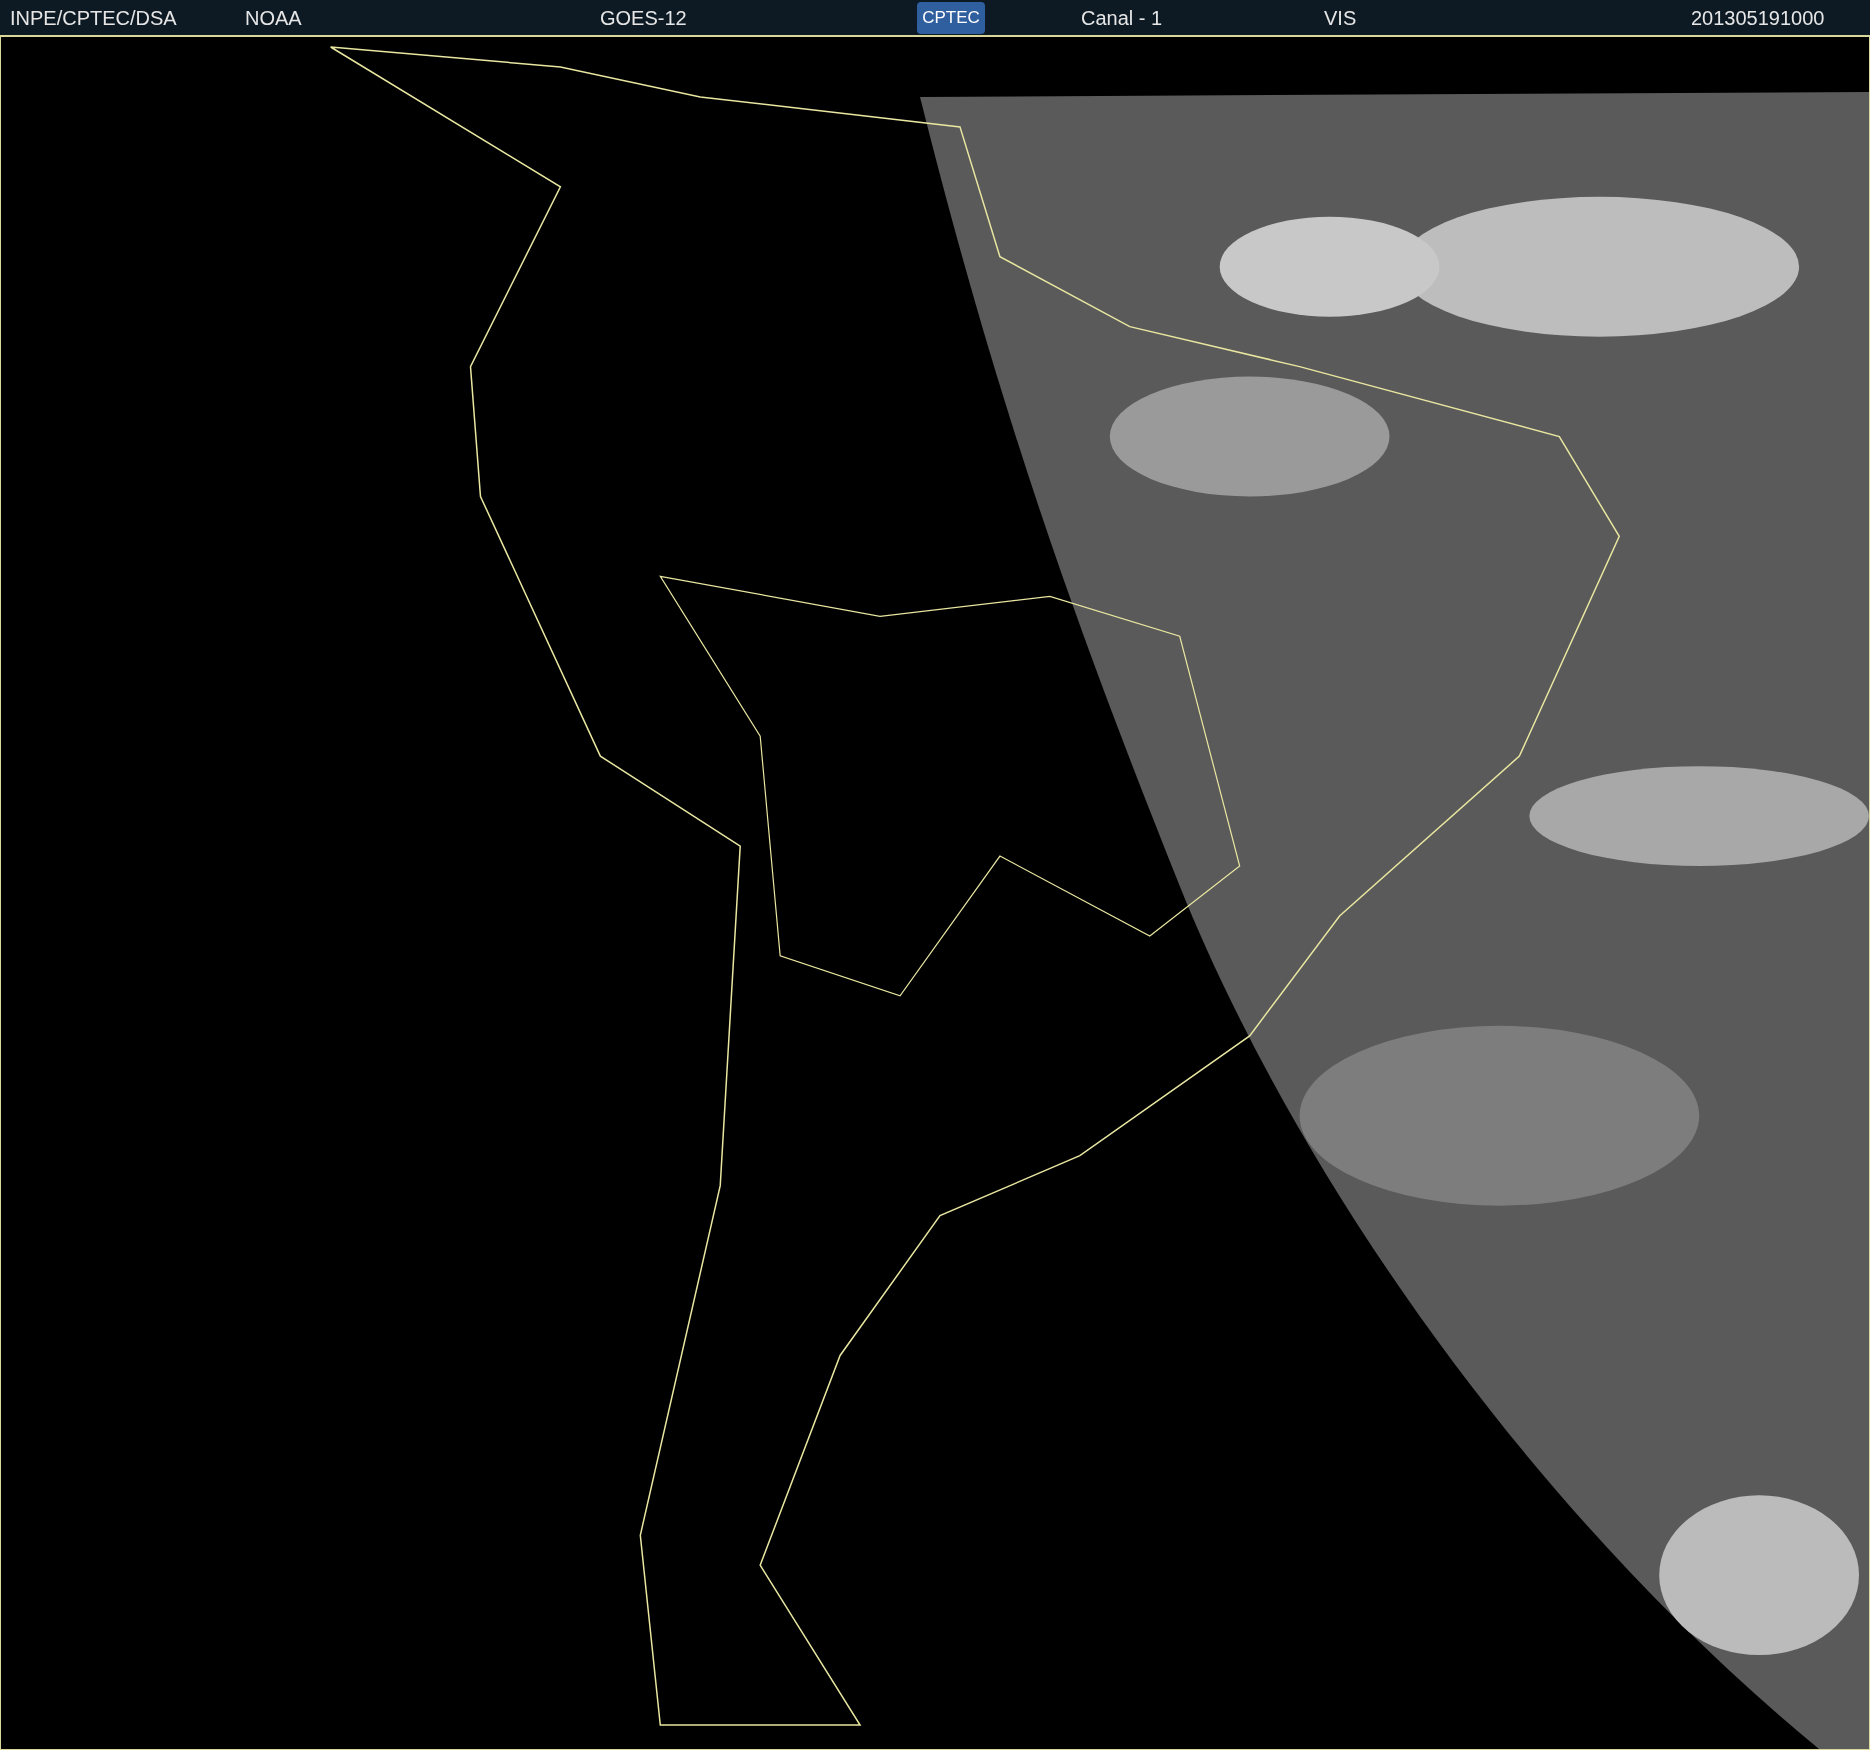 Image resolution: width=1870 pixels, height=1750 pixels. Describe the element at coordinates (1758, 18) in the screenshot. I see `timestamp-label: 201305191000` at that location.